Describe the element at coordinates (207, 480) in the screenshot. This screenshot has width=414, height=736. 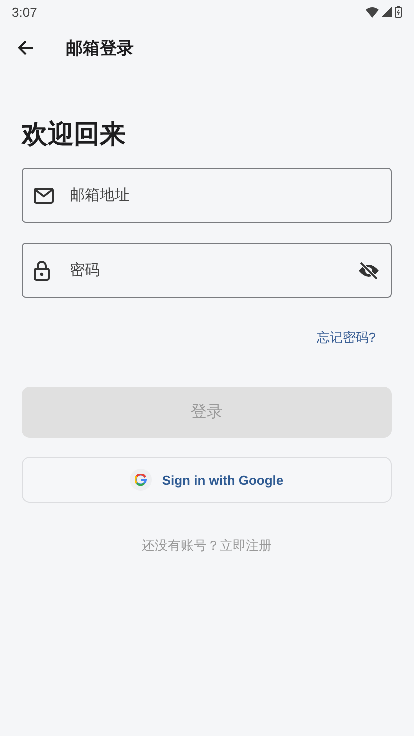
I see `google-sign-in-button: Sign in with Google` at that location.